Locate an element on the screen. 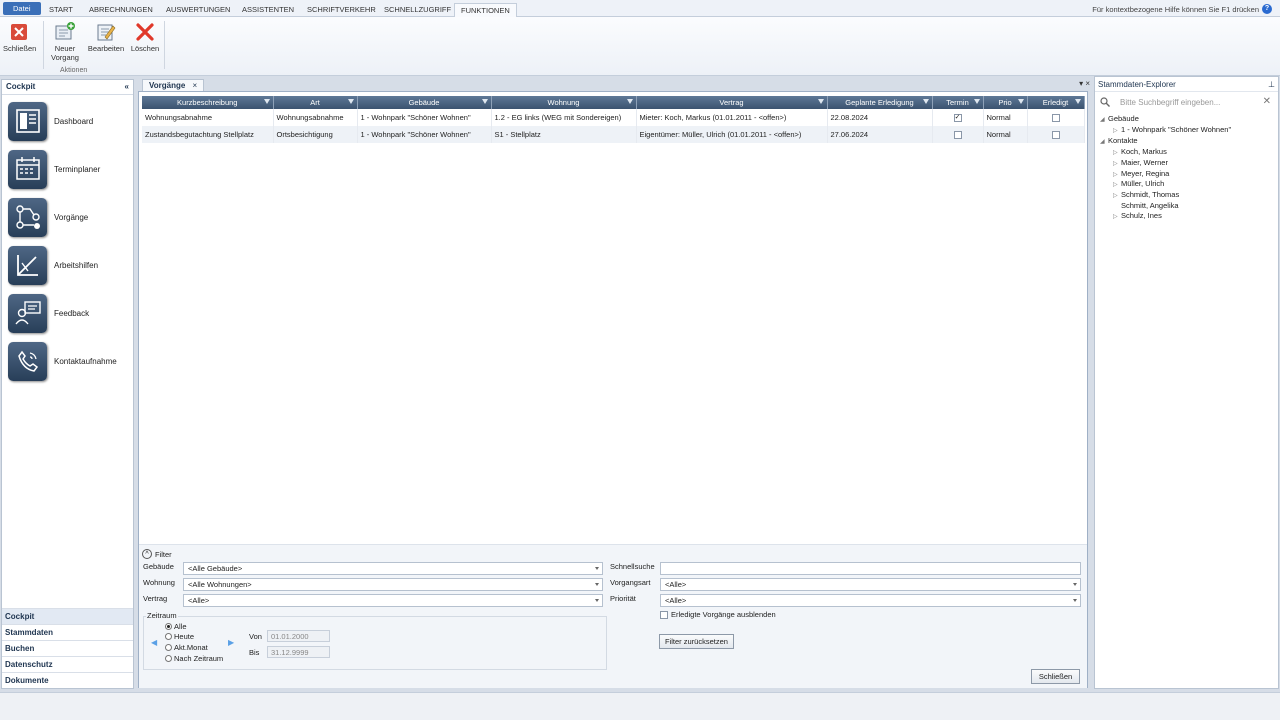 The image size is (1280, 720). col-header-kurzbeschreibung: Kurzbeschreibung is located at coordinates (208, 102).